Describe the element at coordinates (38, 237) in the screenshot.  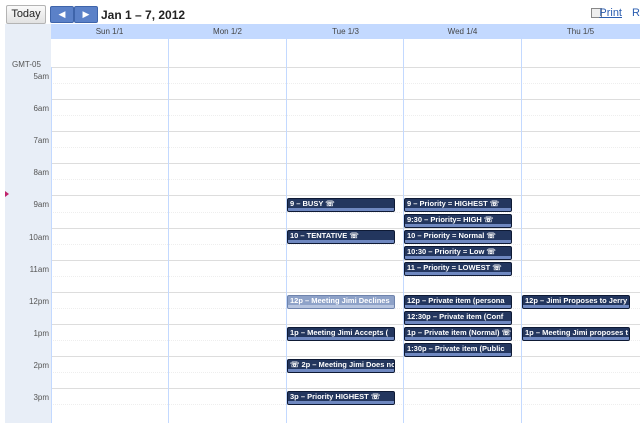
I see `hour-label: 10am` at that location.